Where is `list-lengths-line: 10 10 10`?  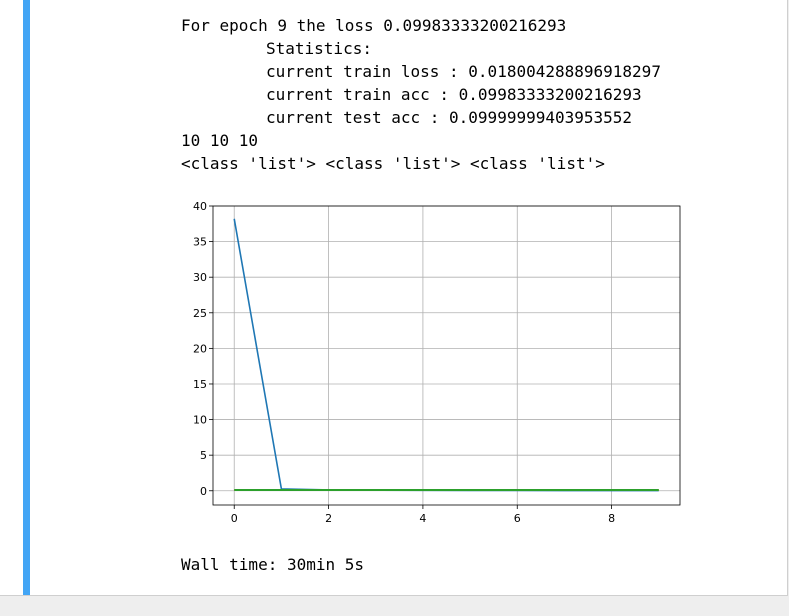
list-lengths-line: 10 10 10 is located at coordinates (220, 140).